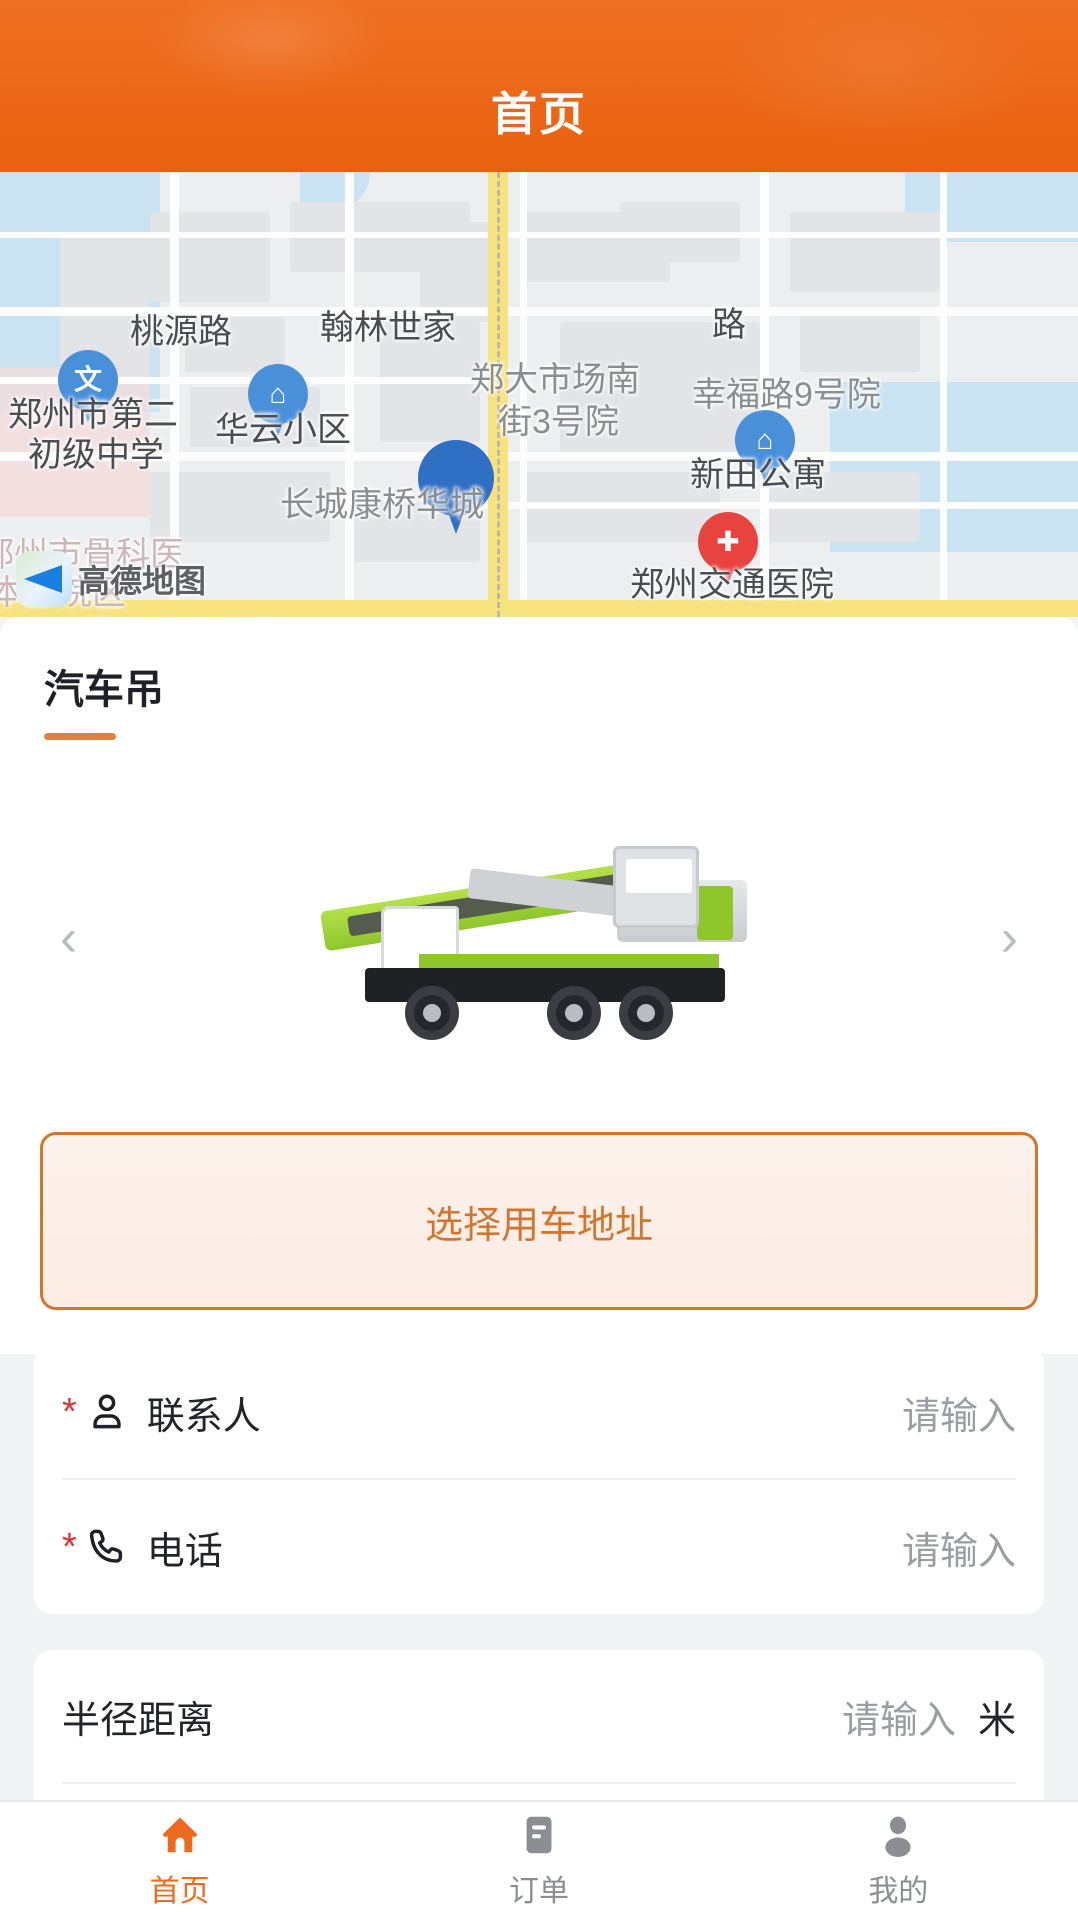 This screenshot has width=1078, height=1918. Describe the element at coordinates (539, 1835) in the screenshot. I see `order-icon` at that location.